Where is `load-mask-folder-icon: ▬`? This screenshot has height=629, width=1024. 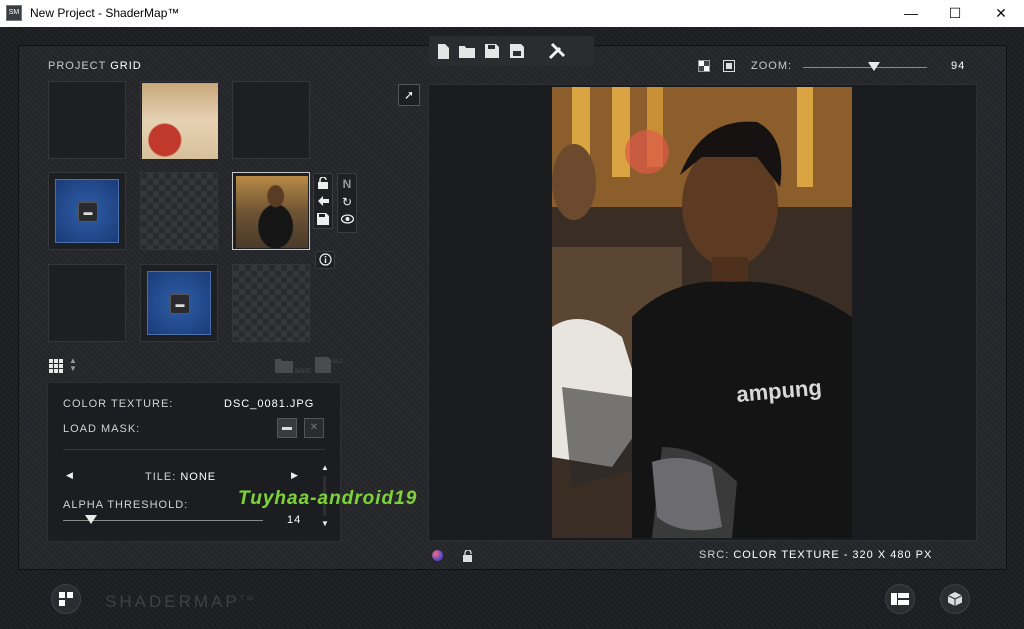
load-mask-folder-icon: ▬ is located at coordinates (287, 428).